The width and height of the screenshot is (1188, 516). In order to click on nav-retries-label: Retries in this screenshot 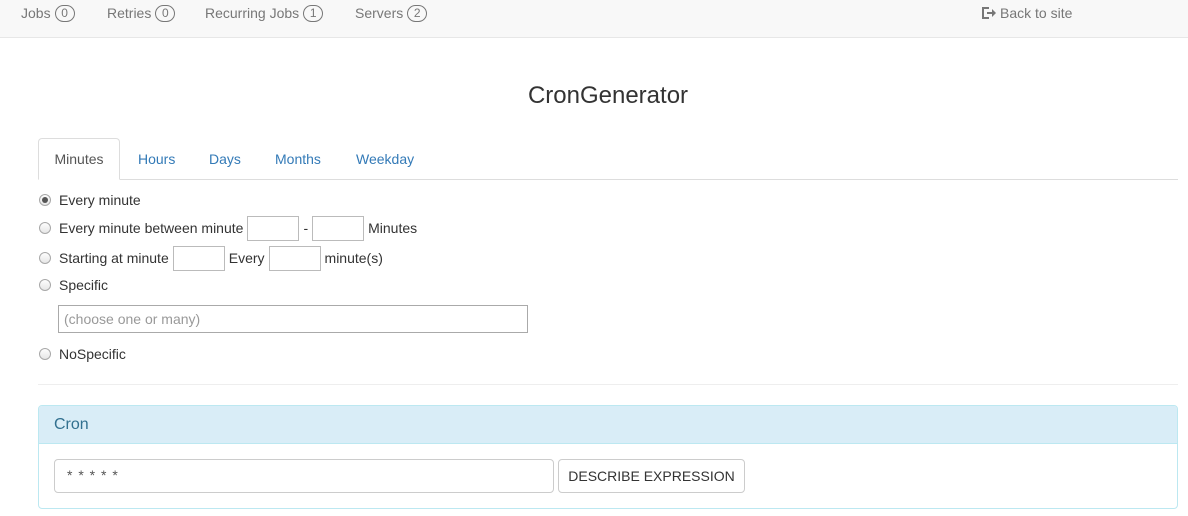, I will do `click(129, 13)`.